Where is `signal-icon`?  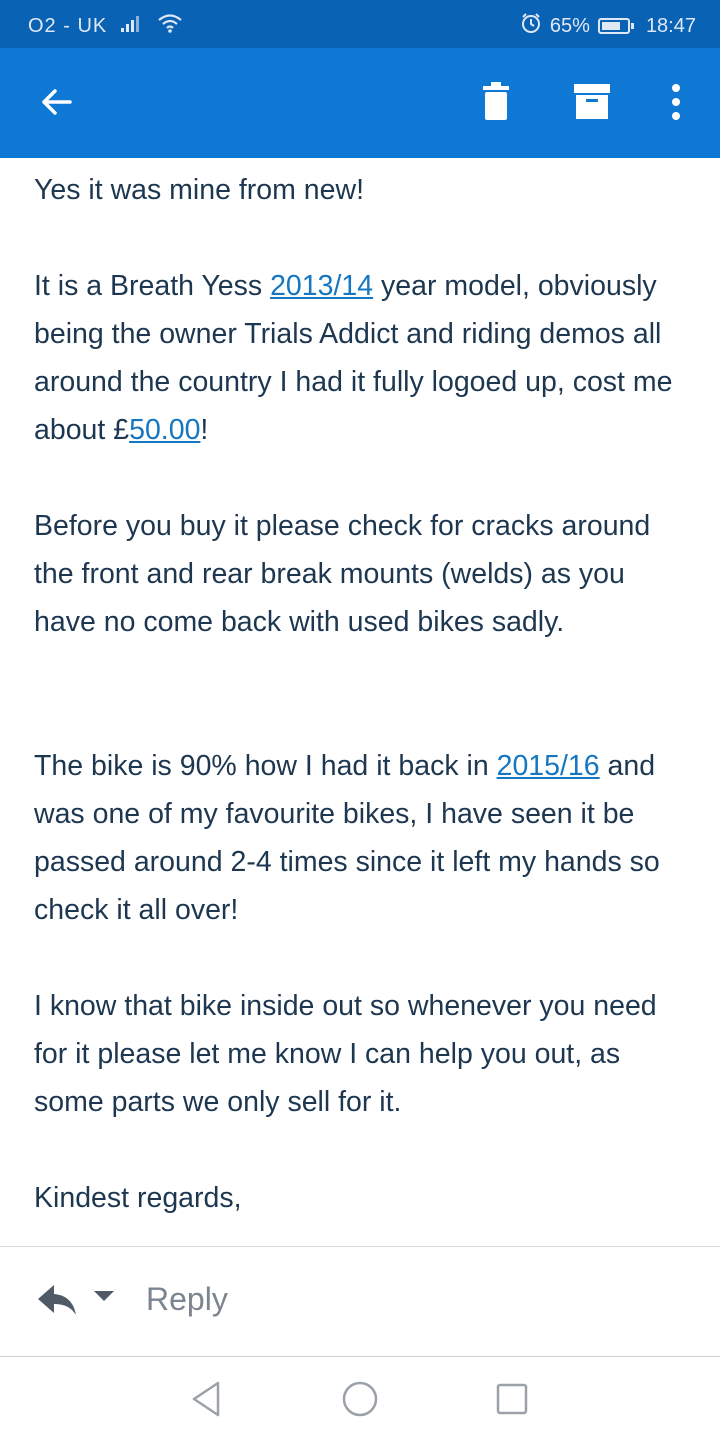
signal-icon is located at coordinates (132, 26).